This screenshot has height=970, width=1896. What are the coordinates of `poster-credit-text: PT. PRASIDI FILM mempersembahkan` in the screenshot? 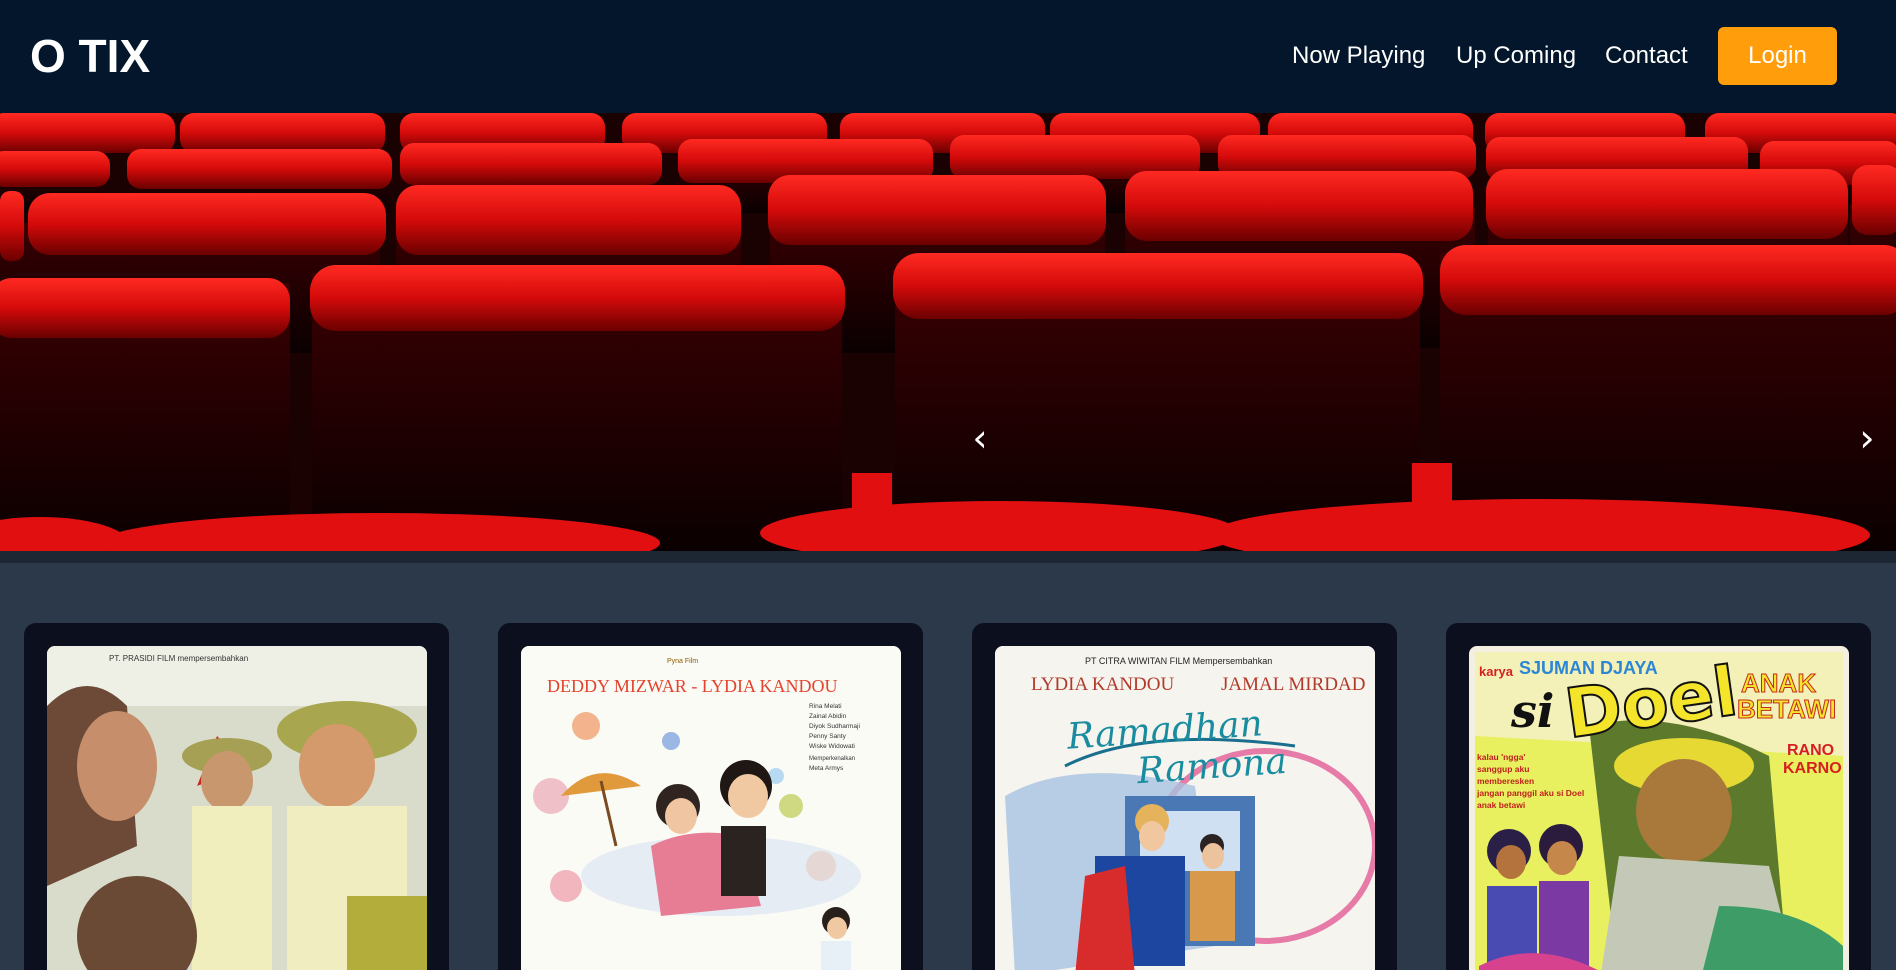 It's located at (179, 658).